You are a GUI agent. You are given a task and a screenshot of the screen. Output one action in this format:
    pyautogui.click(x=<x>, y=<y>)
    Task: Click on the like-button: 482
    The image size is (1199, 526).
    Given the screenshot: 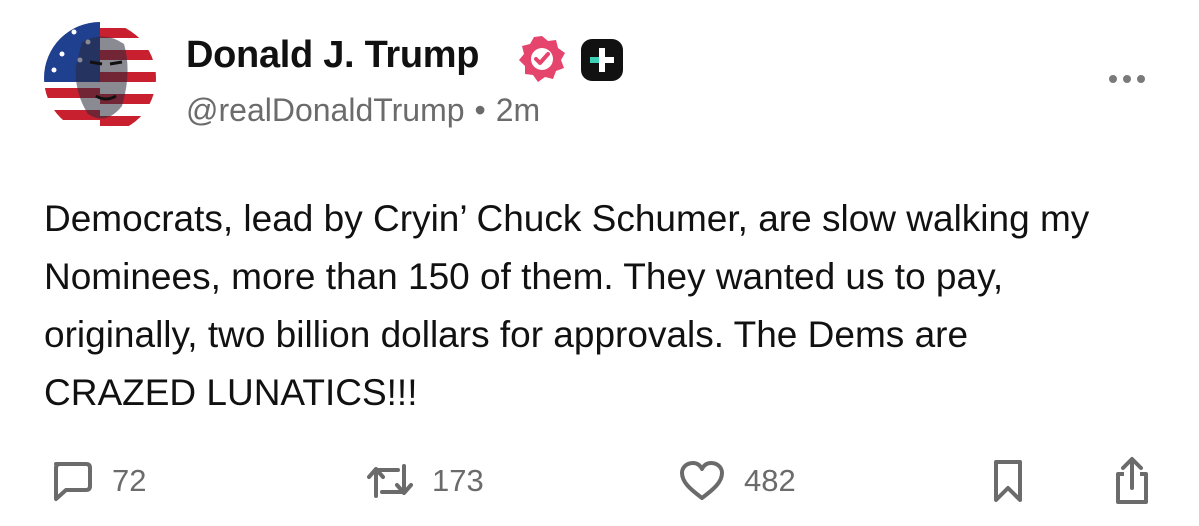 What is the action you would take?
    pyautogui.click(x=737, y=481)
    